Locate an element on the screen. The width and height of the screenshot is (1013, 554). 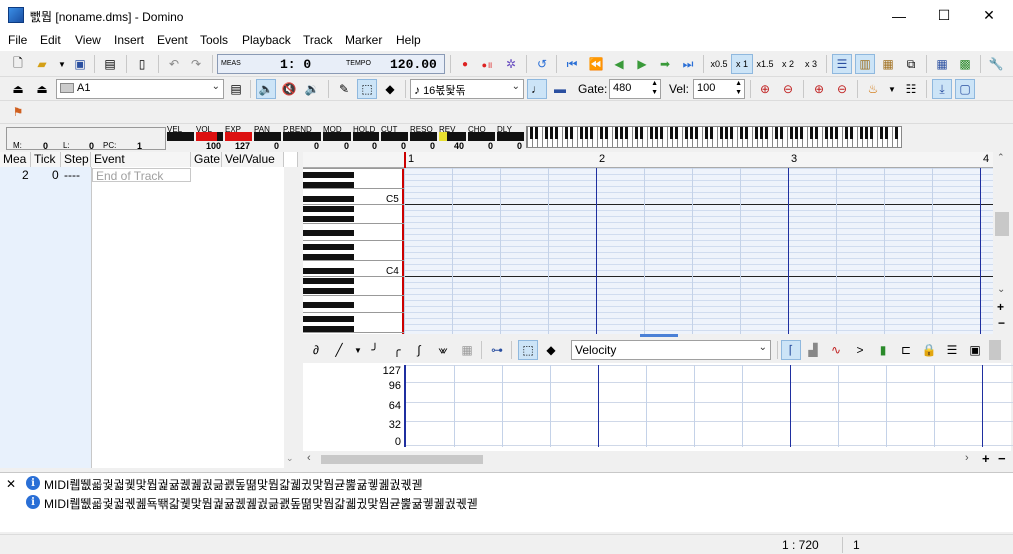
note-length-select: ♪ 16볷돷돆 ⌄ is located at coordinates (467, 89).